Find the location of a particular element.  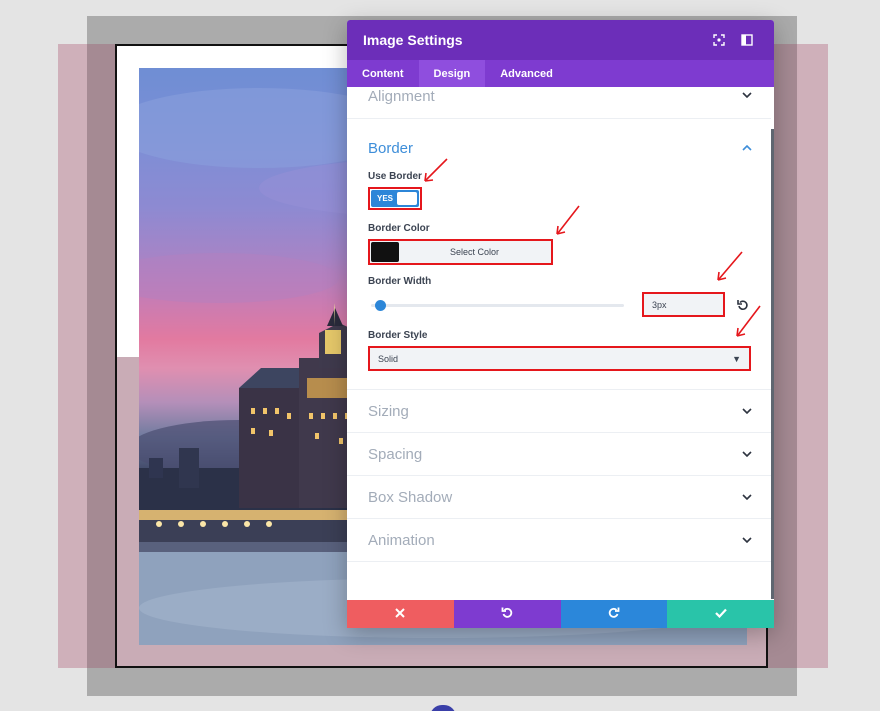

section-title-alignment: Alignment is located at coordinates (401, 96).